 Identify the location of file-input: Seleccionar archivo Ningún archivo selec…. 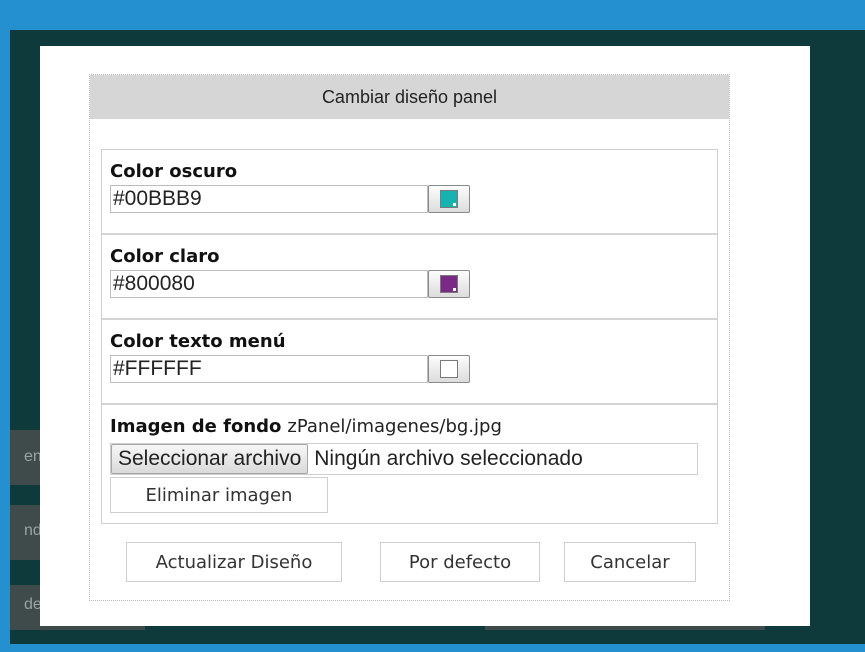
(404, 459).